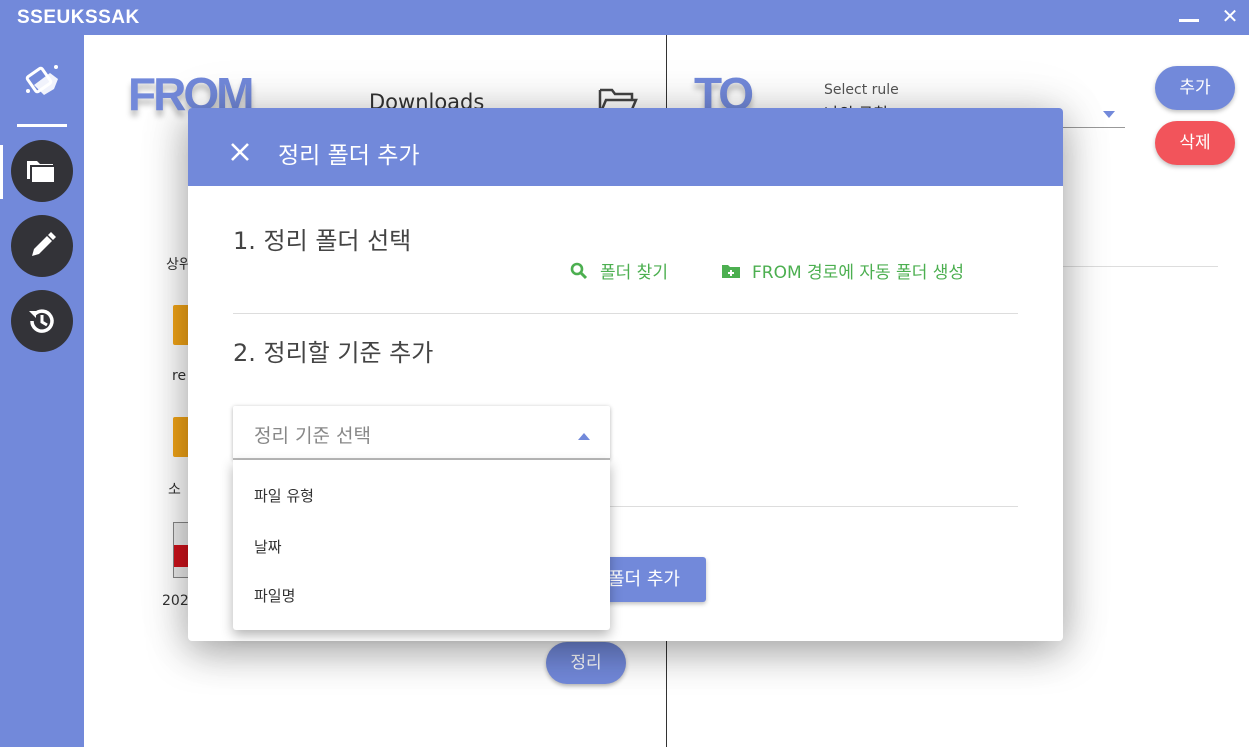 The height and width of the screenshot is (747, 1249). I want to click on dropdown-option-file-type: 파일 유형, so click(284, 495).